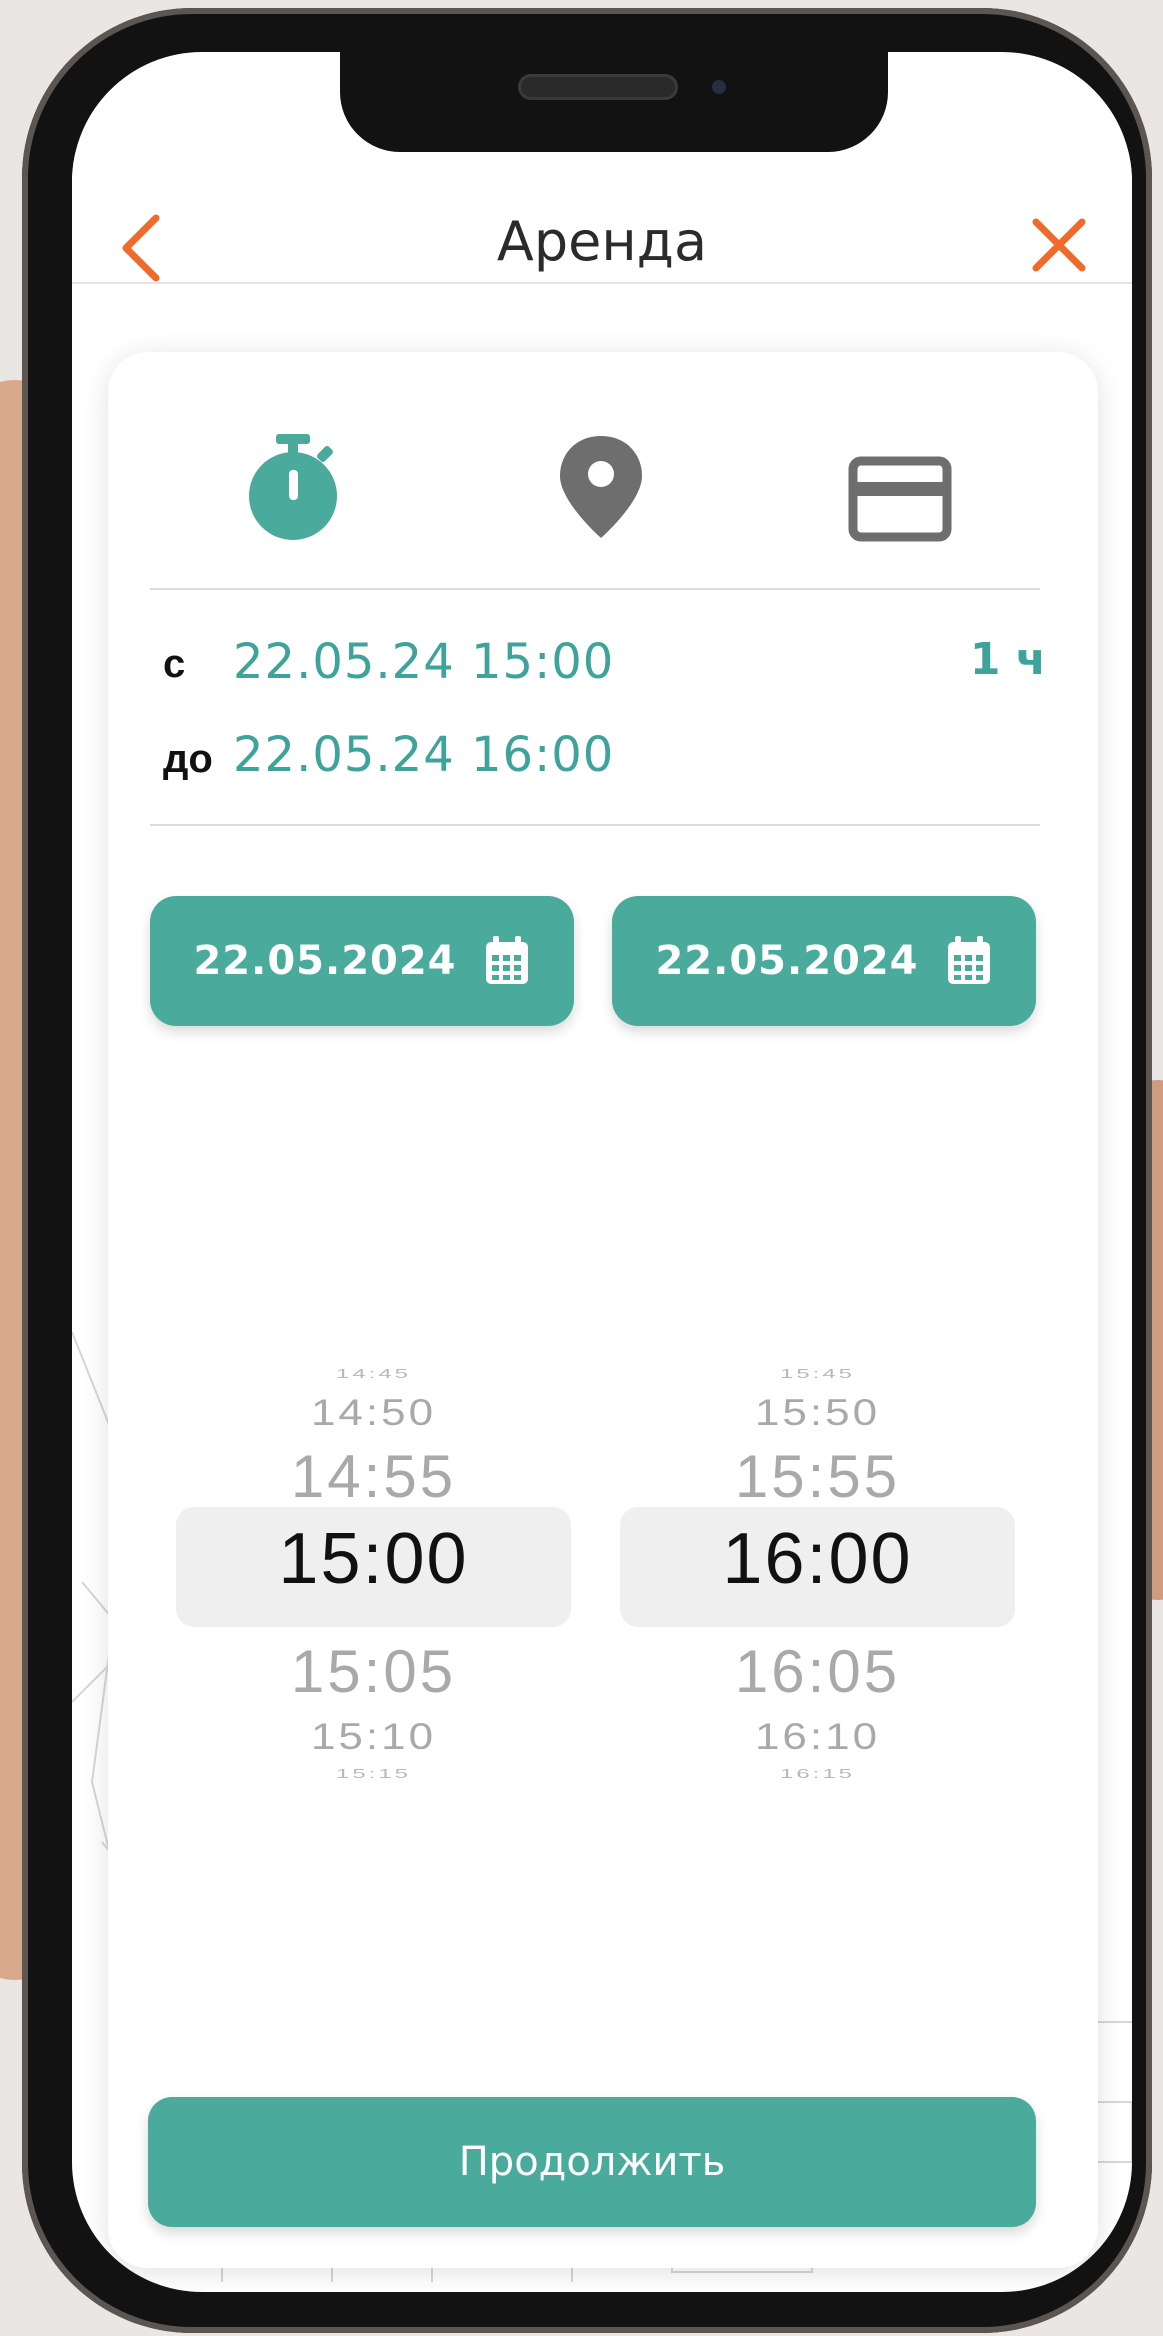  I want to click on page-title: Аренда, so click(602, 241).